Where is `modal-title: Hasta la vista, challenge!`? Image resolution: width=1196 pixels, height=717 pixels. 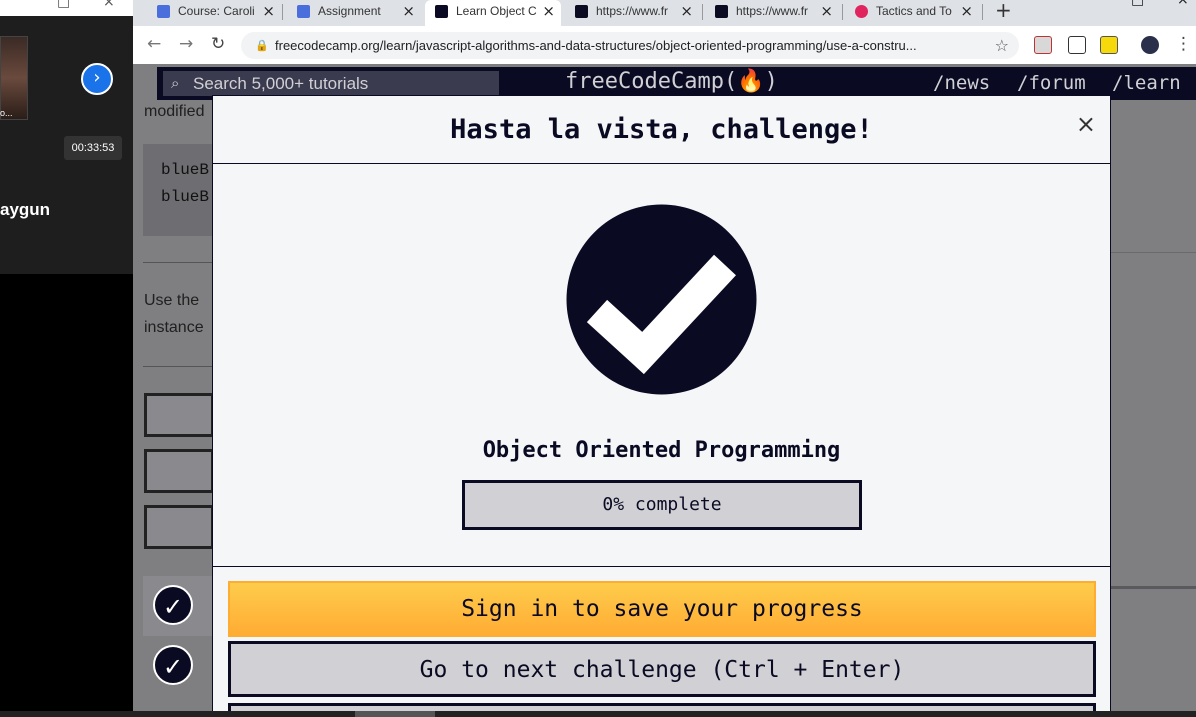
modal-title: Hasta la vista, challenge! is located at coordinates (661, 129).